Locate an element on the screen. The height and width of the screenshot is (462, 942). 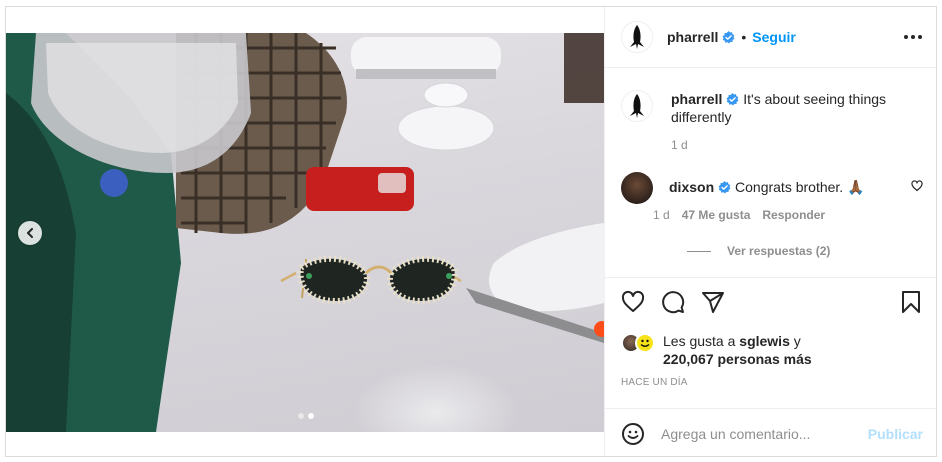
comment-username: dixson is located at coordinates (691, 187).